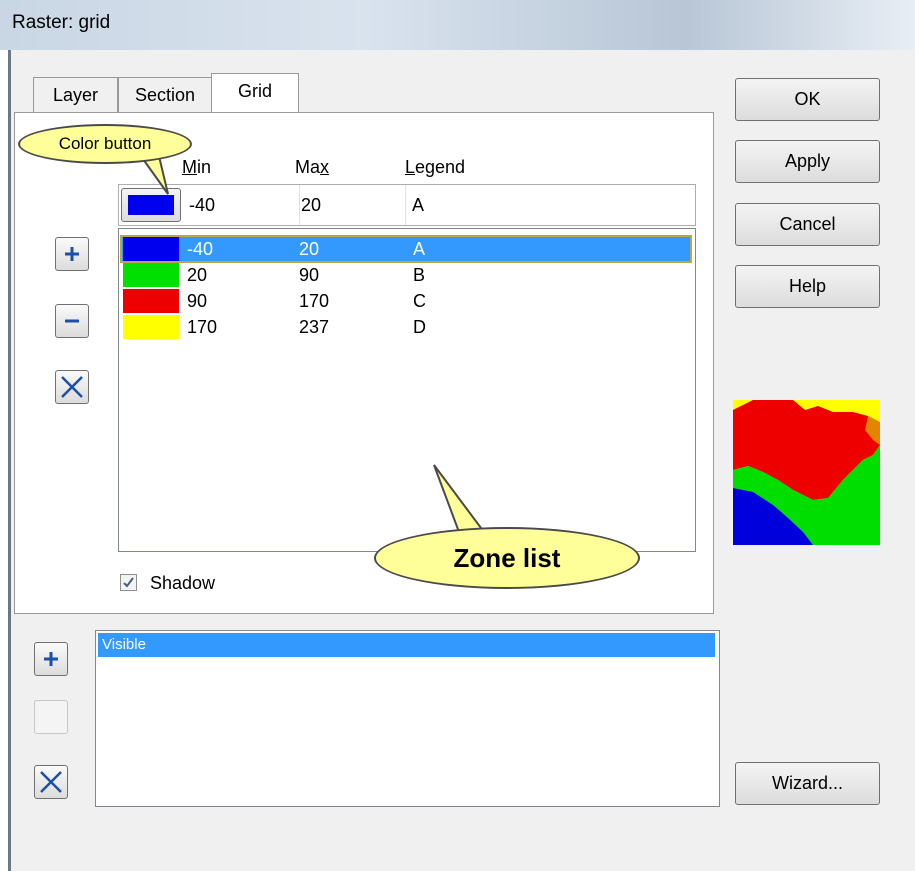 This screenshot has height=871, width=915. Describe the element at coordinates (551, 205) in the screenshot. I see `legend-input: A` at that location.